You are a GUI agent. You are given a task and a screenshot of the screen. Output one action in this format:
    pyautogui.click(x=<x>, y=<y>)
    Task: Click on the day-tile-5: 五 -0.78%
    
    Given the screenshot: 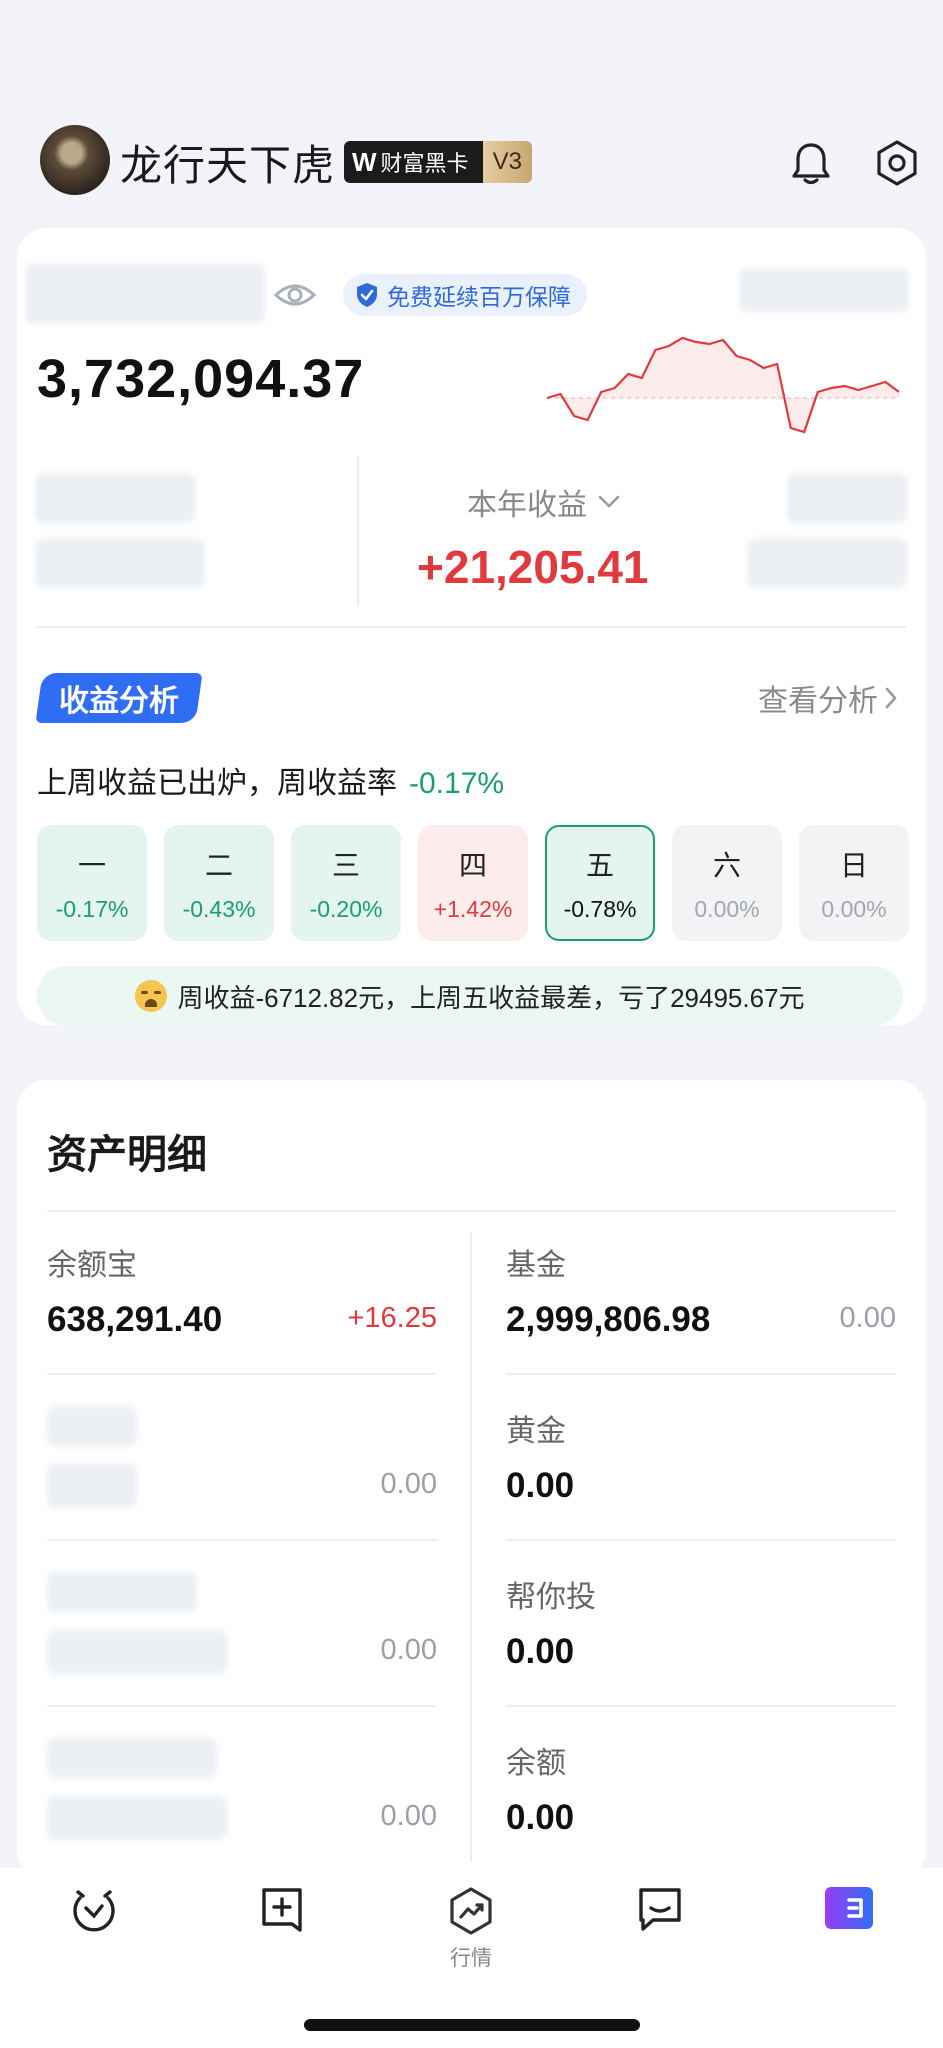 What is the action you would take?
    pyautogui.click(x=600, y=883)
    